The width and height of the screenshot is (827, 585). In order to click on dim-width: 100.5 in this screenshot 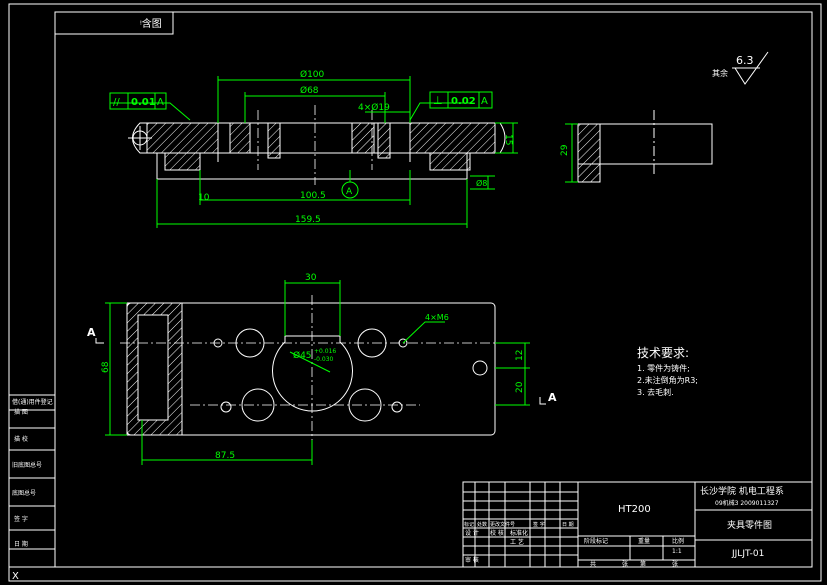, I will do `click(313, 196)`.